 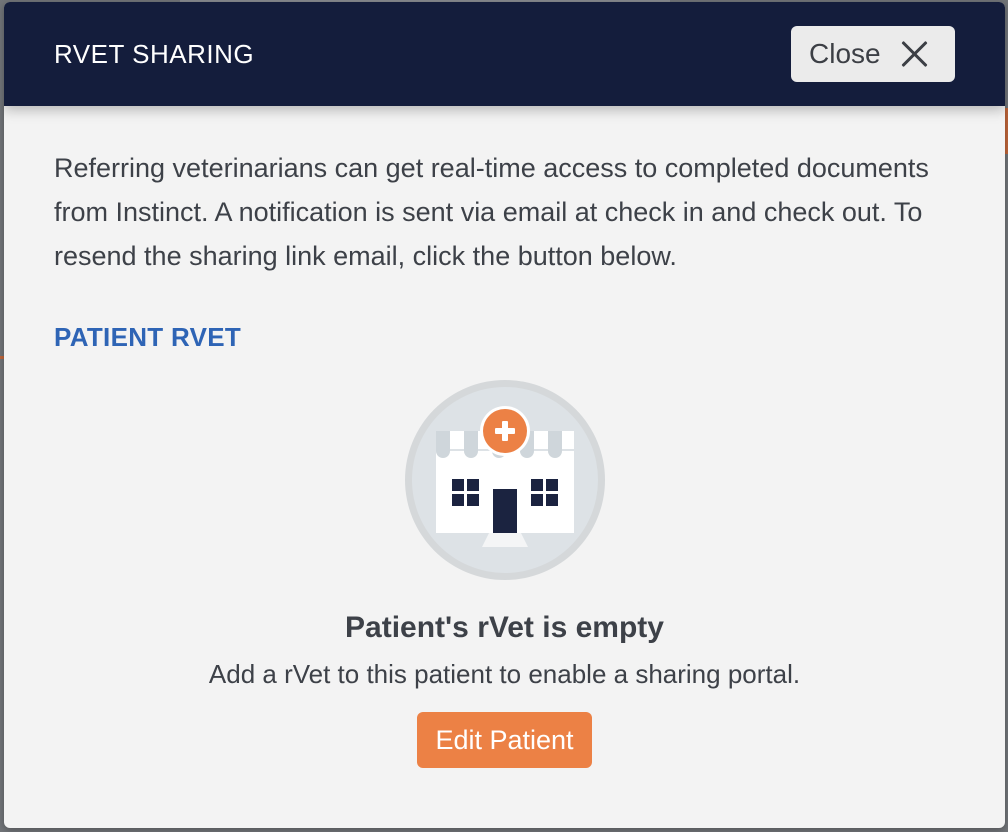 I want to click on close-icon, so click(x=915, y=54).